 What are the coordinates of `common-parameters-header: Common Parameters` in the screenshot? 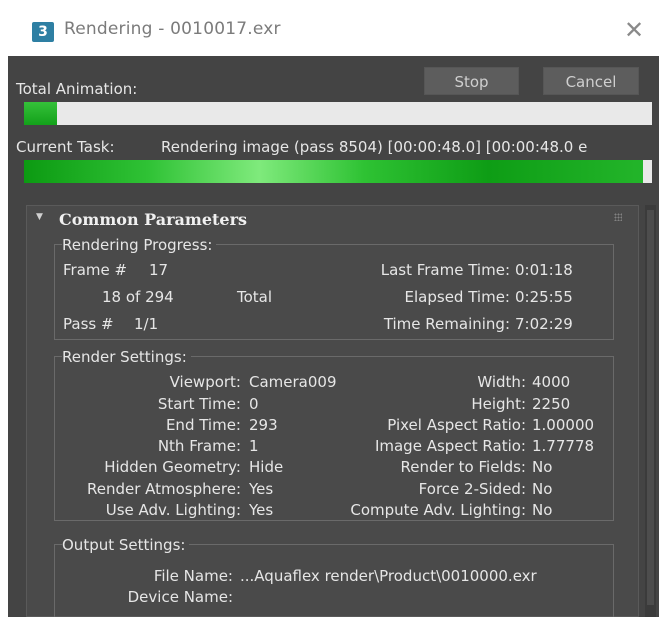 It's located at (153, 219).